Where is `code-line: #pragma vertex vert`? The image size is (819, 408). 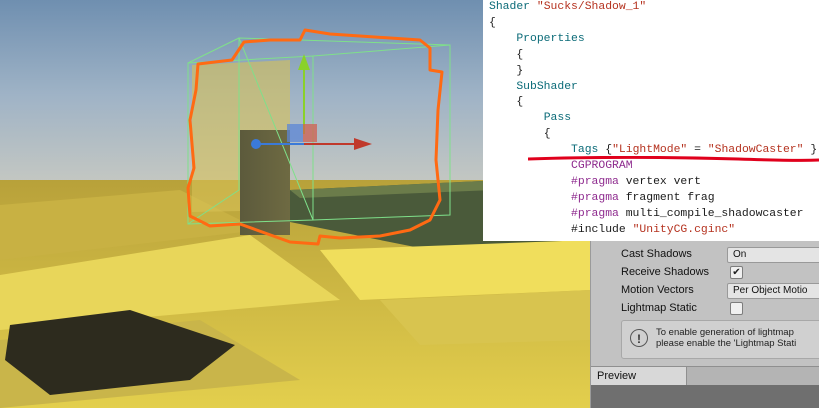
code-line: #pragma vertex vert is located at coordinates (653, 183).